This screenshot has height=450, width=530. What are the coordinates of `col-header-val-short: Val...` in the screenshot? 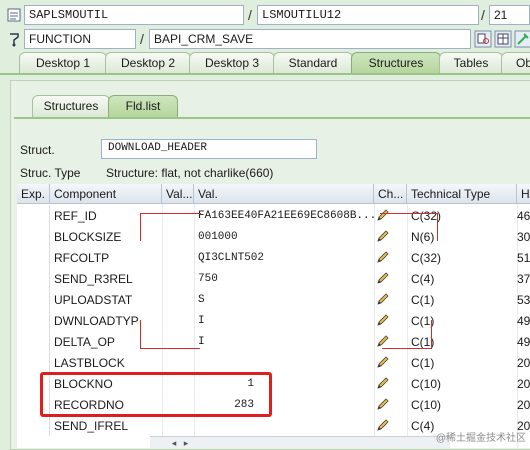 It's located at (178, 194).